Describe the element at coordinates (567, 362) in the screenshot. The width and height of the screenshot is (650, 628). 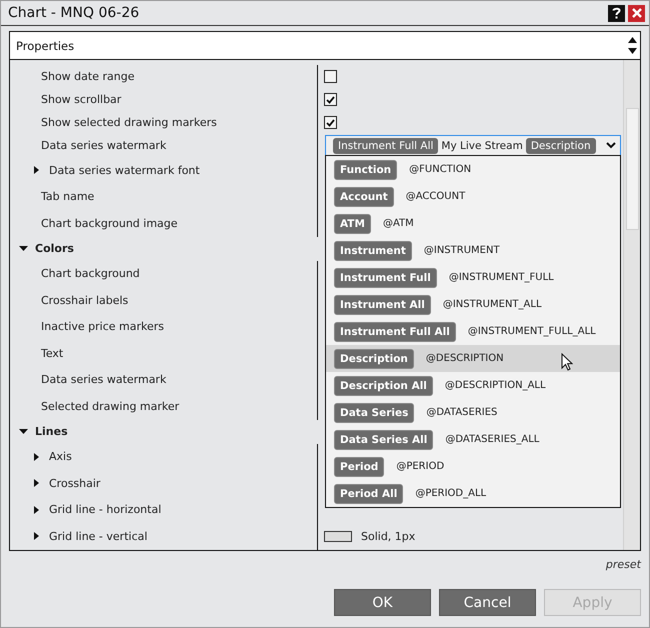
I see `cursor-icon` at that location.